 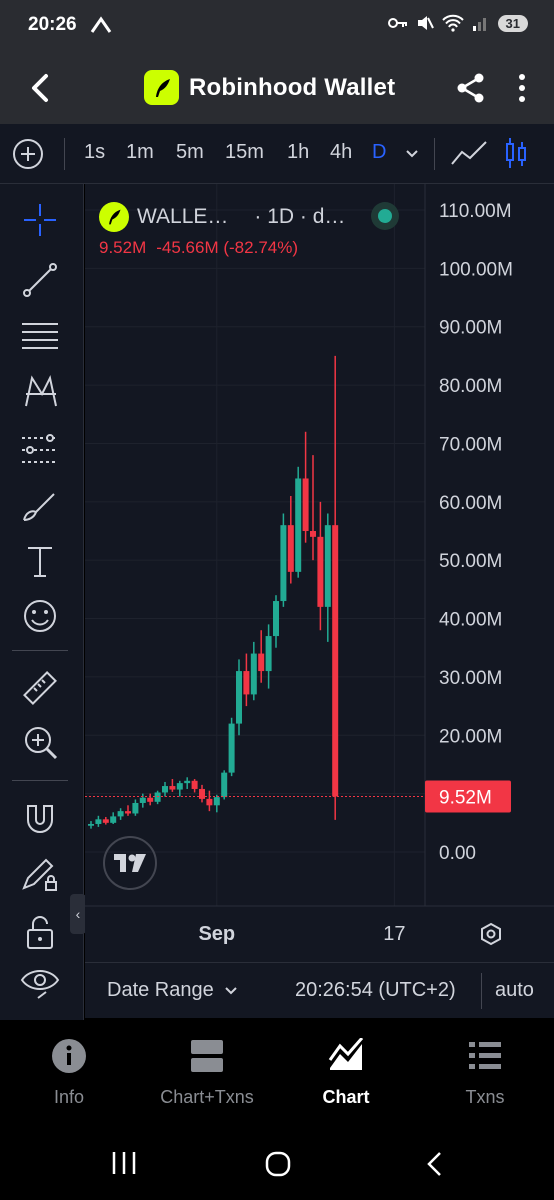 What do you see at coordinates (277, 26) in the screenshot?
I see `status-bar: 20:26 31` at bounding box center [277, 26].